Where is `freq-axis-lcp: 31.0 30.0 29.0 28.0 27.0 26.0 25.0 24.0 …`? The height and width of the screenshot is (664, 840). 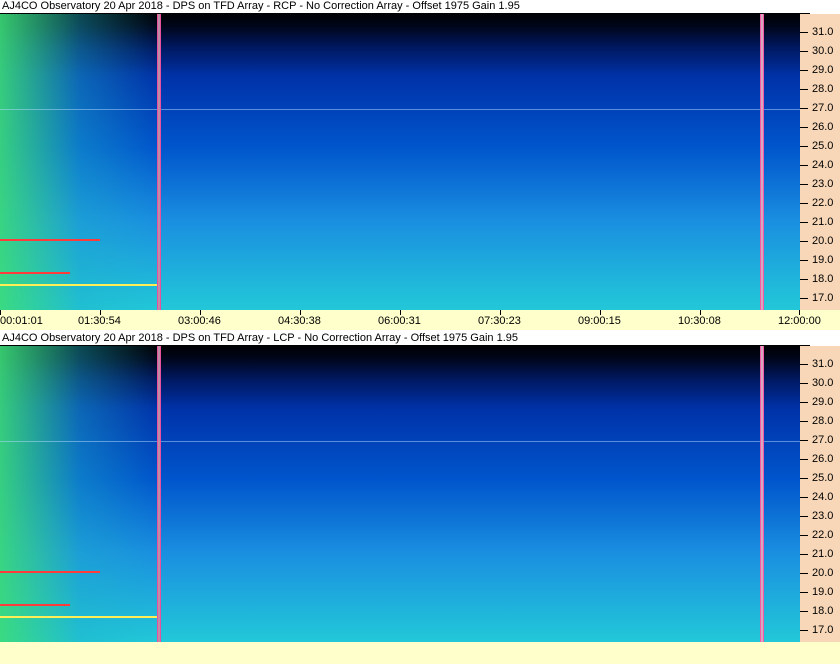
freq-axis-lcp: 31.0 30.0 29.0 28.0 27.0 26.0 25.0 24.0 … is located at coordinates (820, 494).